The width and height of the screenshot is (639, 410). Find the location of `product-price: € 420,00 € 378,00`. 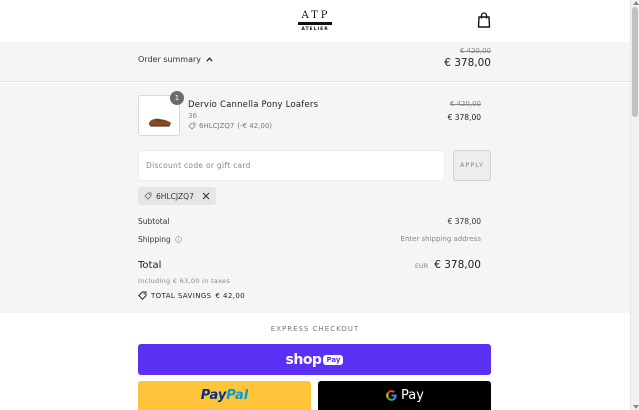

product-price: € 420,00 € 378,00 is located at coordinates (464, 111).